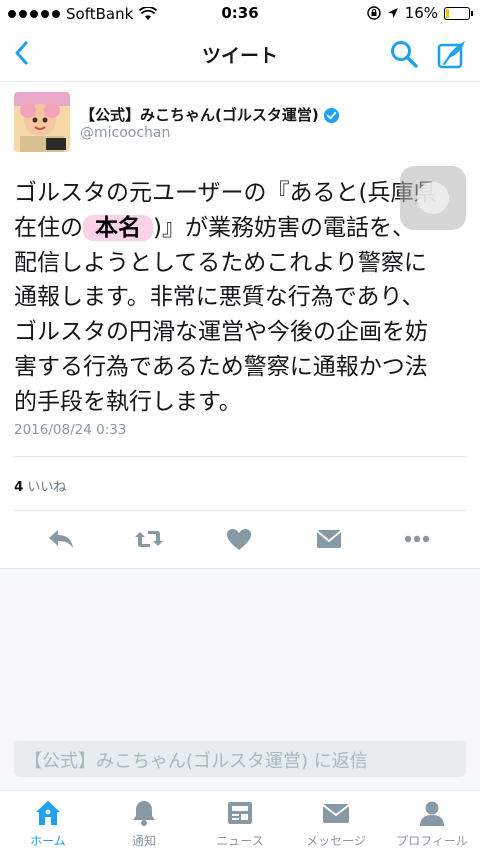 The image size is (480, 853). What do you see at coordinates (421, 13) in the screenshot?
I see `battery-percent: 16%` at bounding box center [421, 13].